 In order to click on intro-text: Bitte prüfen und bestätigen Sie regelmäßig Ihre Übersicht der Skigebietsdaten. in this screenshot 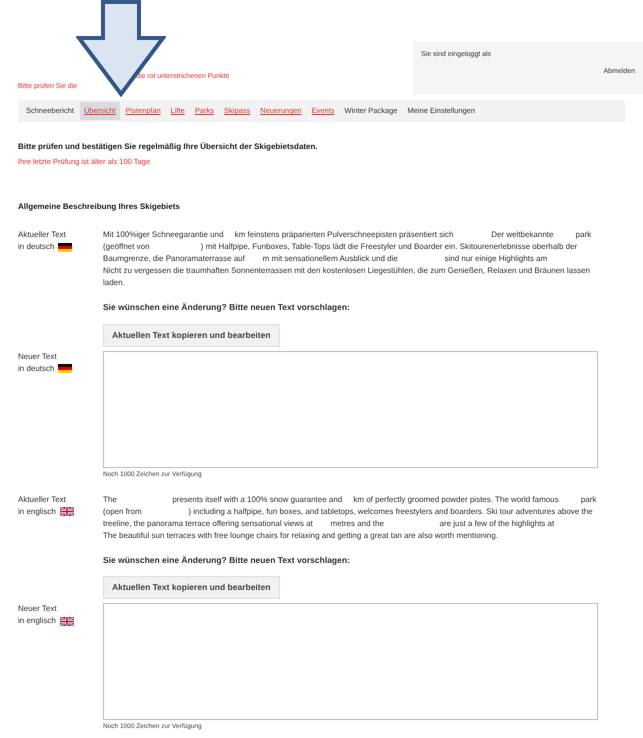, I will do `click(168, 147)`.